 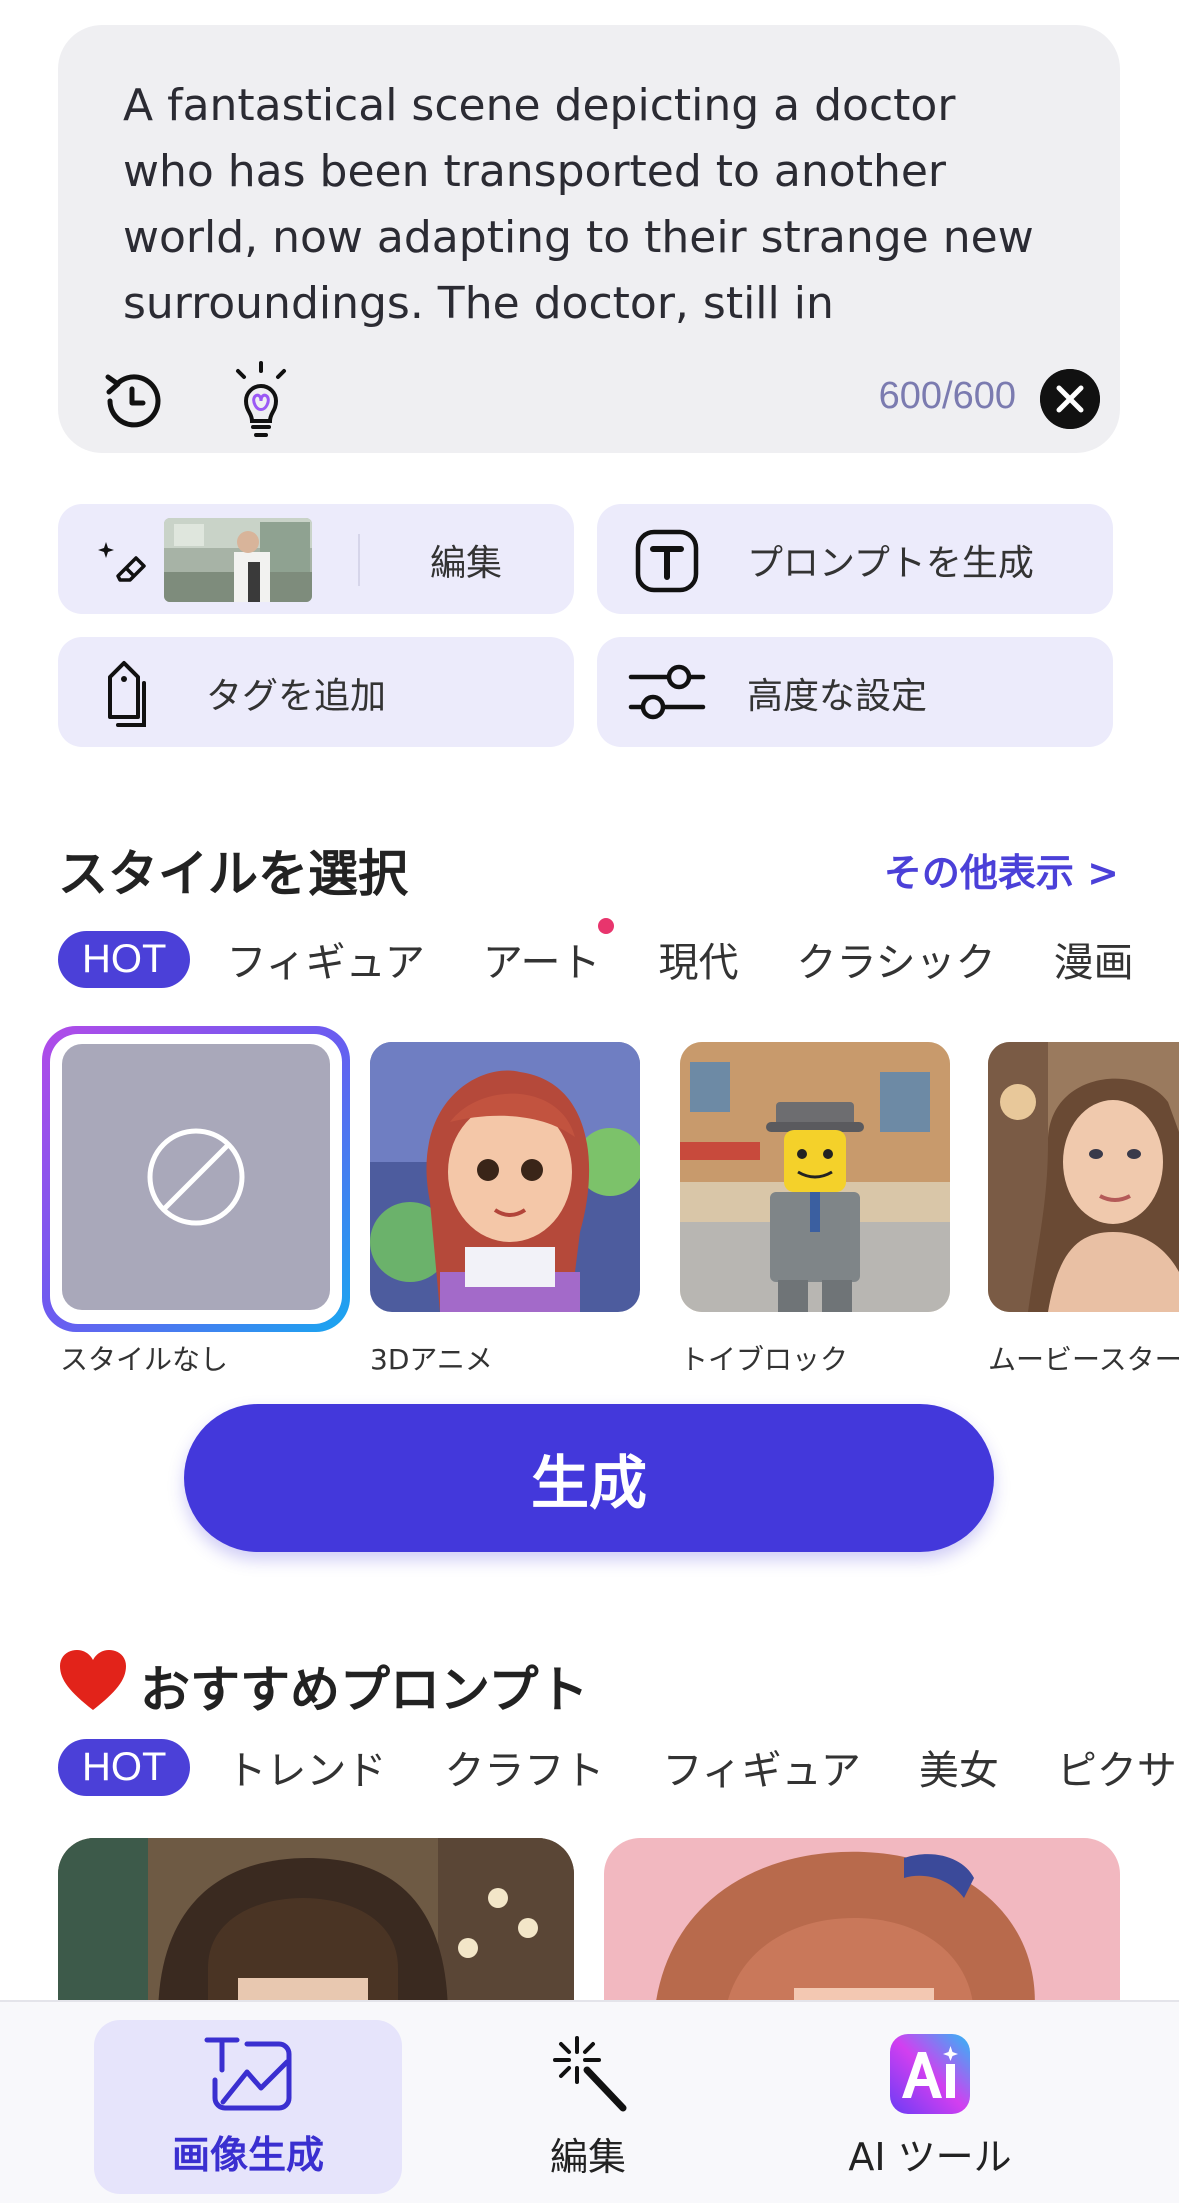 I want to click on style-label-toy-block: トイブロック, so click(x=764, y=1359).